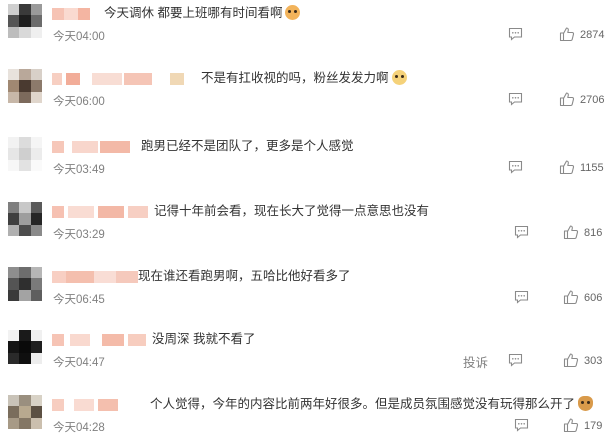 The image size is (612, 444). I want to click on doge-emoji-icon, so click(586, 403).